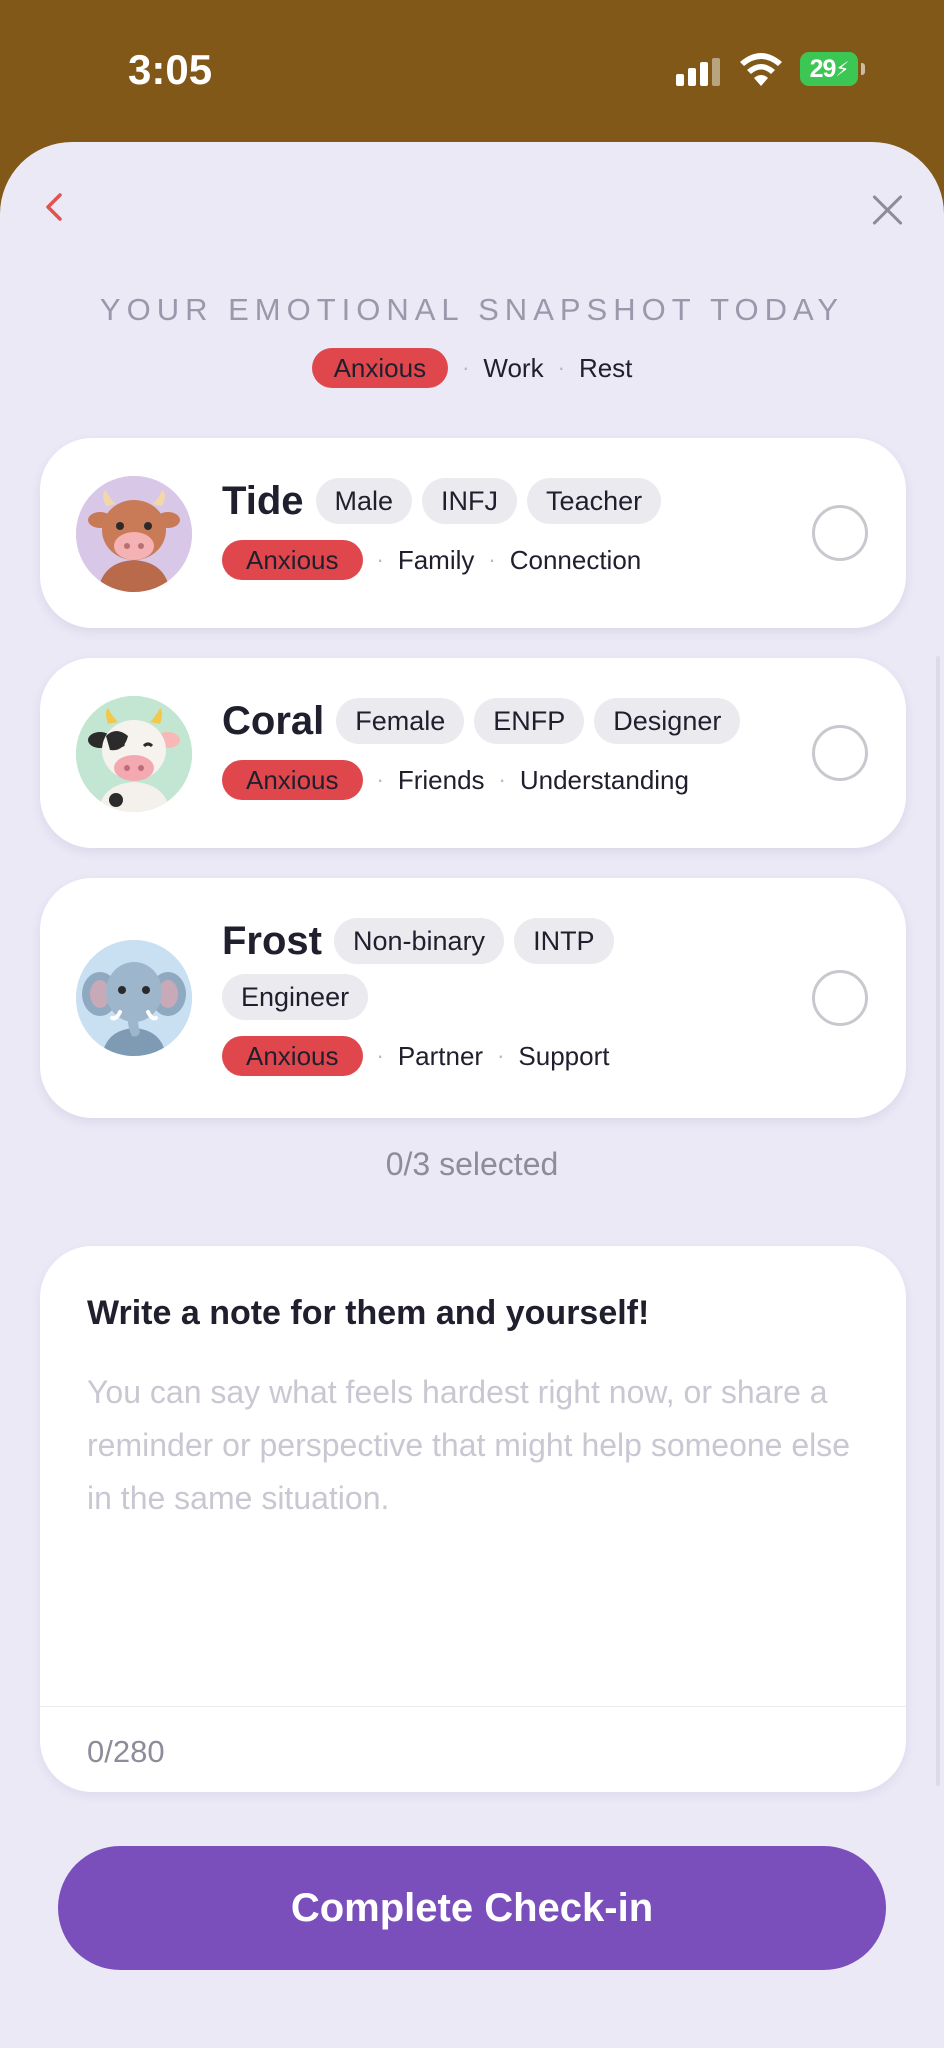 This screenshot has height=2048, width=944. Describe the element at coordinates (364, 501) in the screenshot. I see `gender-chip: Male` at that location.